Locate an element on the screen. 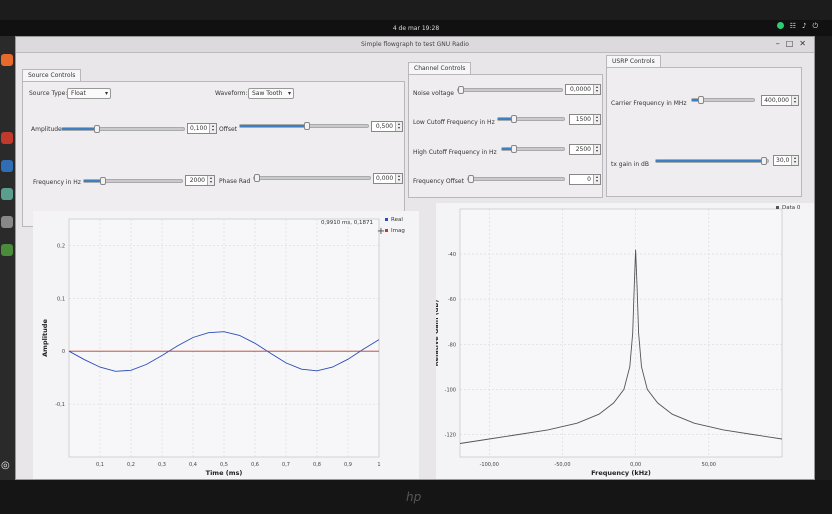 The height and width of the screenshot is (514, 832). phase-label: Phase Rad is located at coordinates (235, 181).